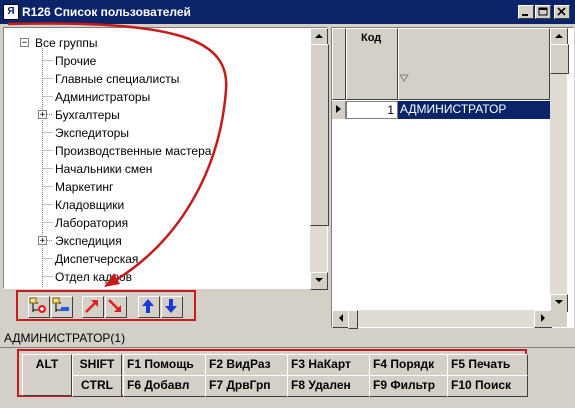 This screenshot has height=408, width=575. I want to click on f7-button: F7 ДрвГрп, so click(247, 386).